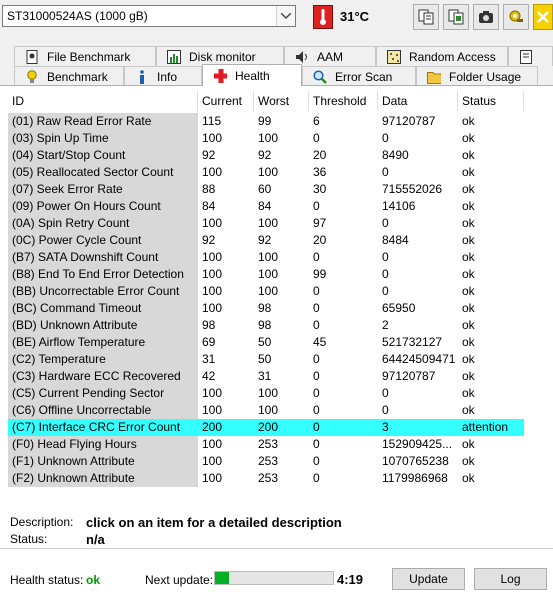 The image size is (553, 598). I want to click on tab-error-scan: Error Scan, so click(359, 76).